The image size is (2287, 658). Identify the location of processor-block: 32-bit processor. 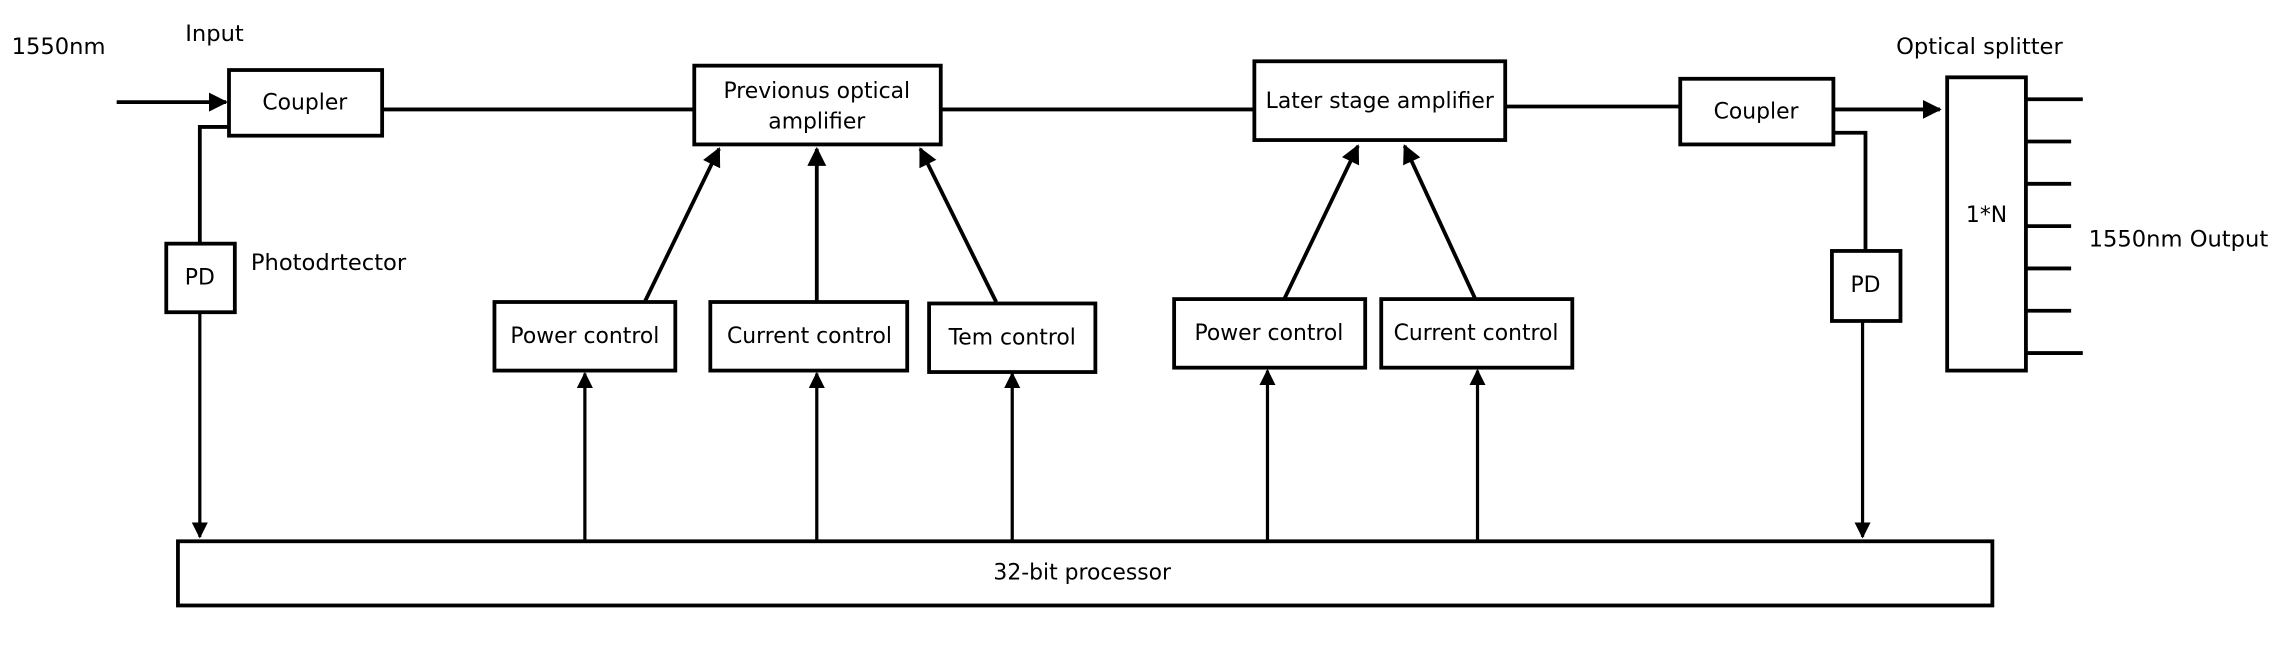
(1085, 573).